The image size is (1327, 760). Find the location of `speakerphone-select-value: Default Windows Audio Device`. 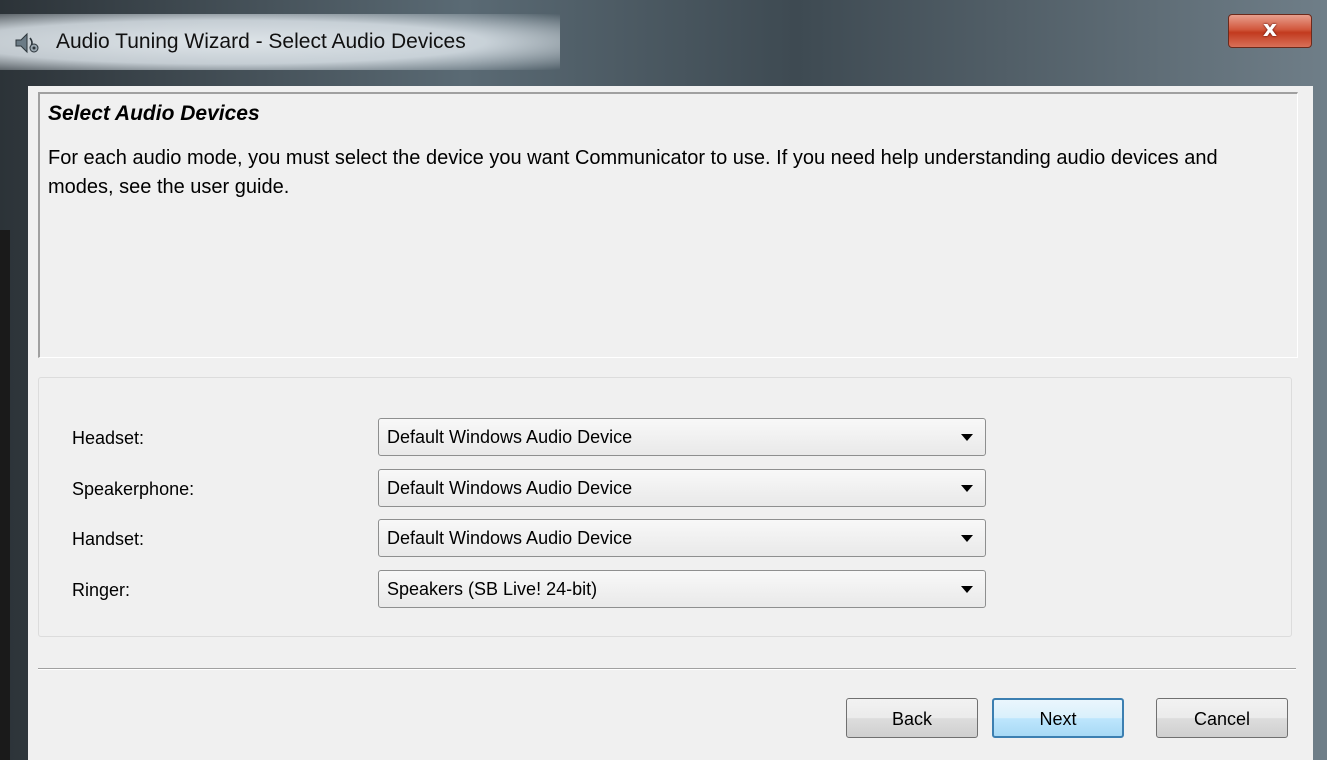

speakerphone-select-value: Default Windows Audio Device is located at coordinates (510, 488).